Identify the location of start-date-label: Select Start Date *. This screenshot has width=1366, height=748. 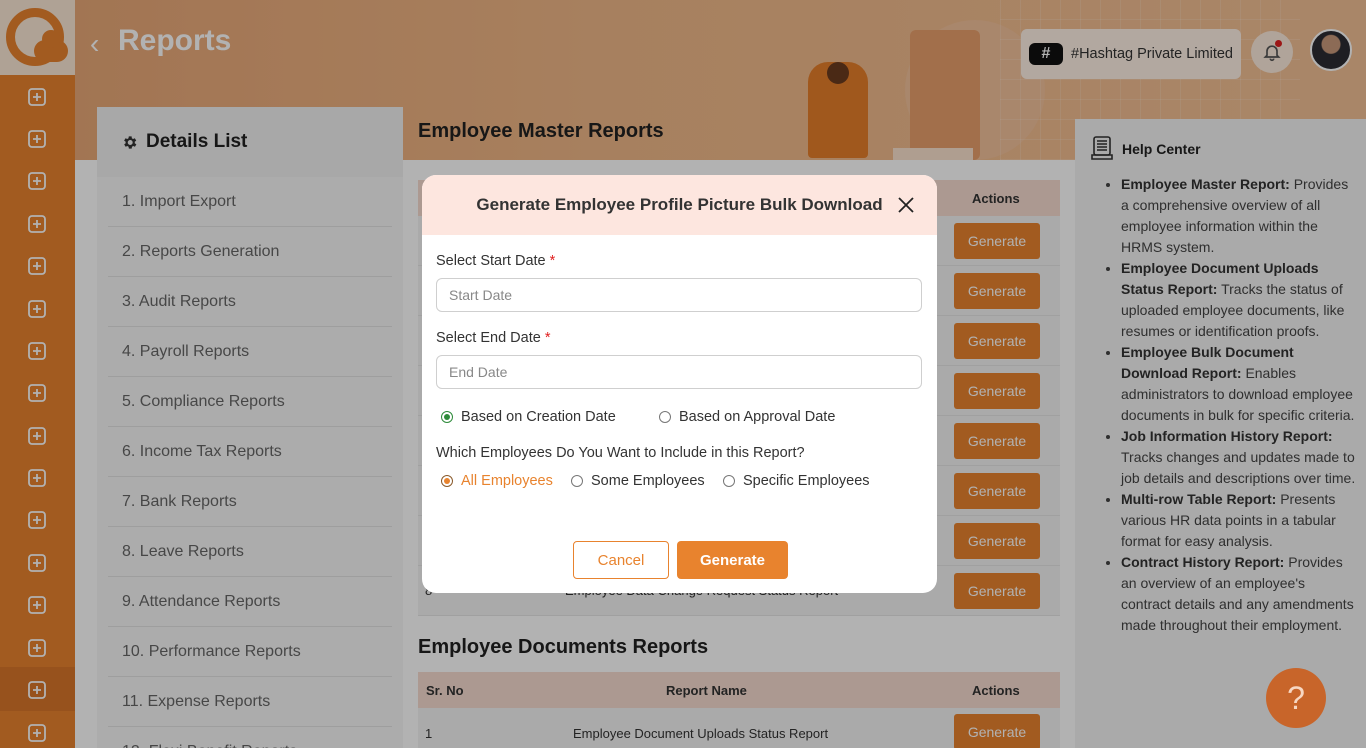
(496, 261).